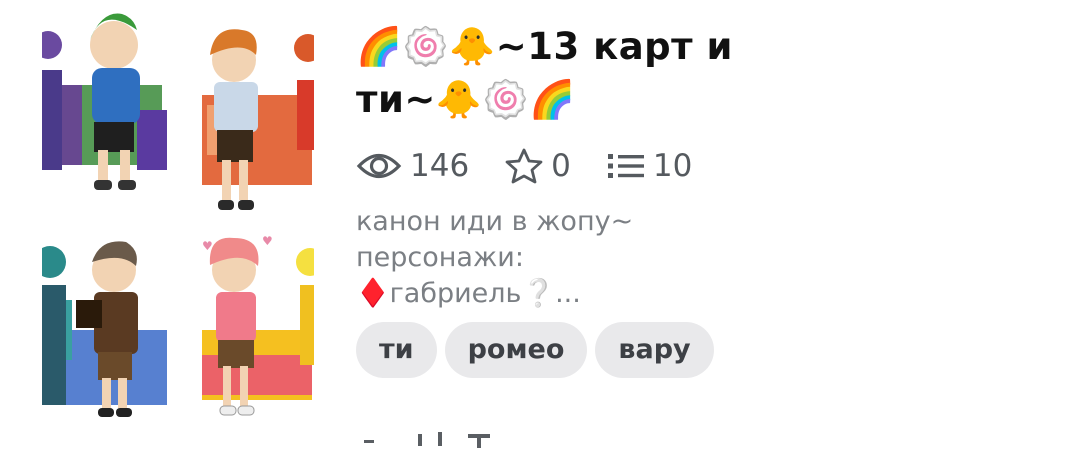  Describe the element at coordinates (379, 166) in the screenshot. I see `eye-icon` at that location.